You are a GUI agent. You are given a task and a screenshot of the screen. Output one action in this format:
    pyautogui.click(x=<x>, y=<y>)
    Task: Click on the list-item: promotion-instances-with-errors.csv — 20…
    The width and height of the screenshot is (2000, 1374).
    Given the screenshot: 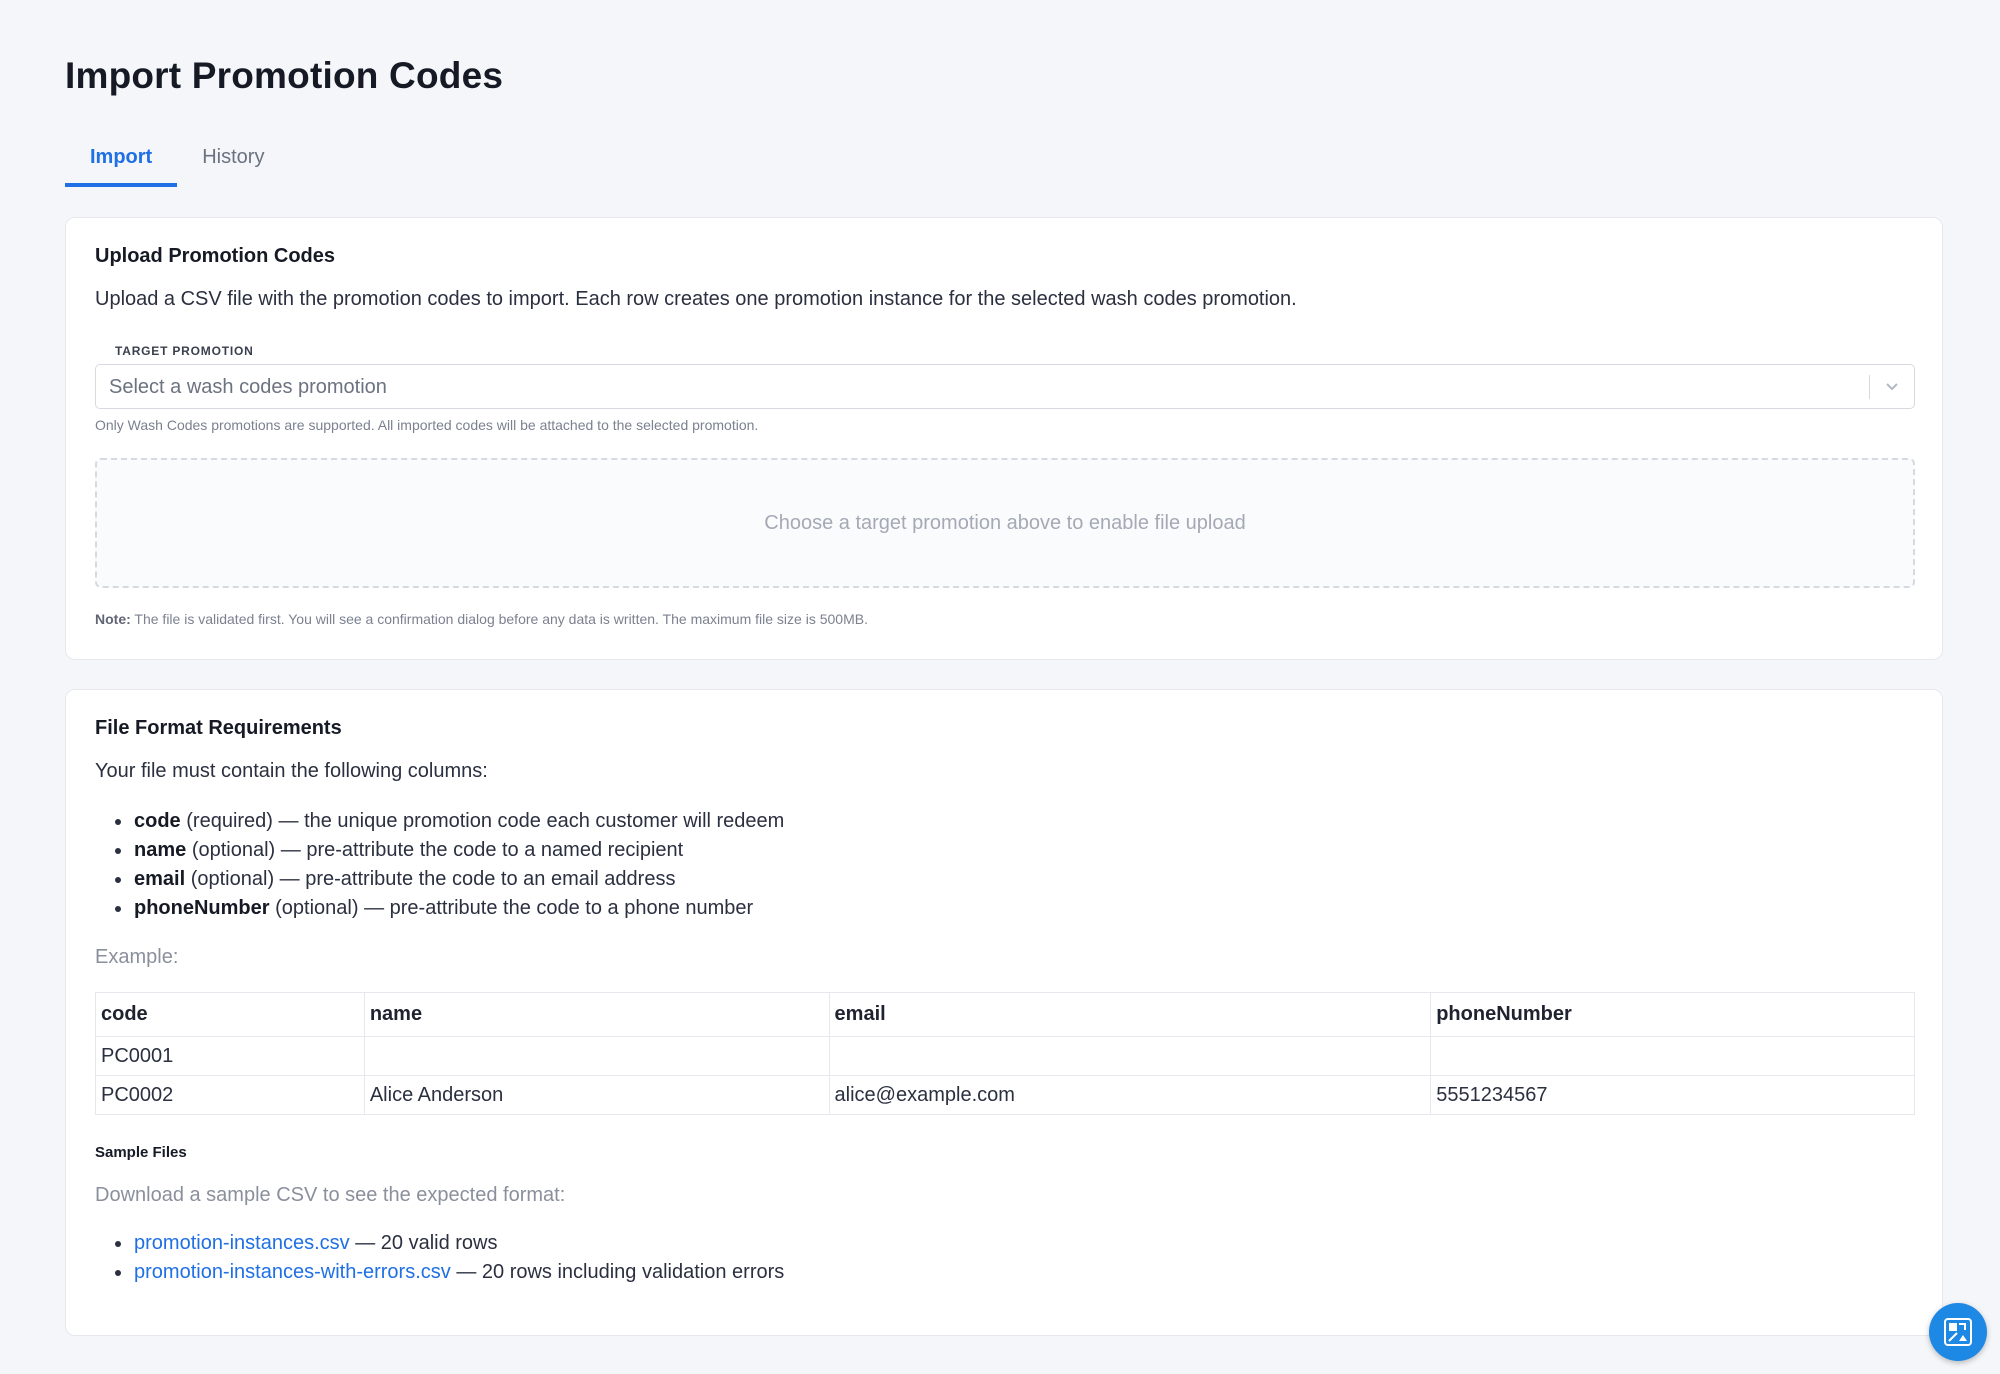 What is the action you would take?
    pyautogui.click(x=439, y=1272)
    